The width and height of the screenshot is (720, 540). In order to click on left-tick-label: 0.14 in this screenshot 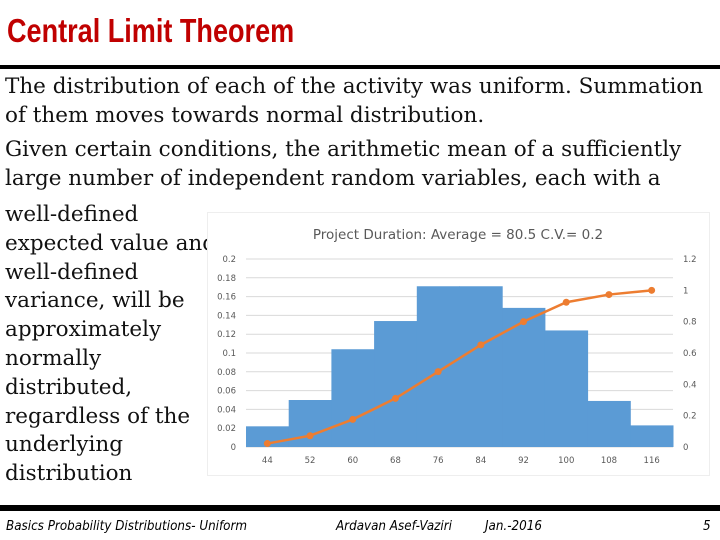, I will do `click(226, 316)`.